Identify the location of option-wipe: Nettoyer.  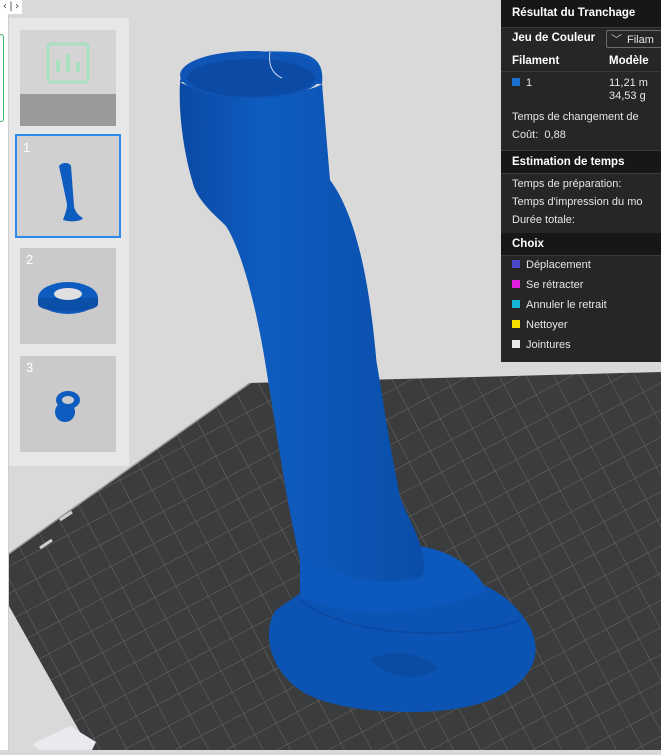
(540, 325).